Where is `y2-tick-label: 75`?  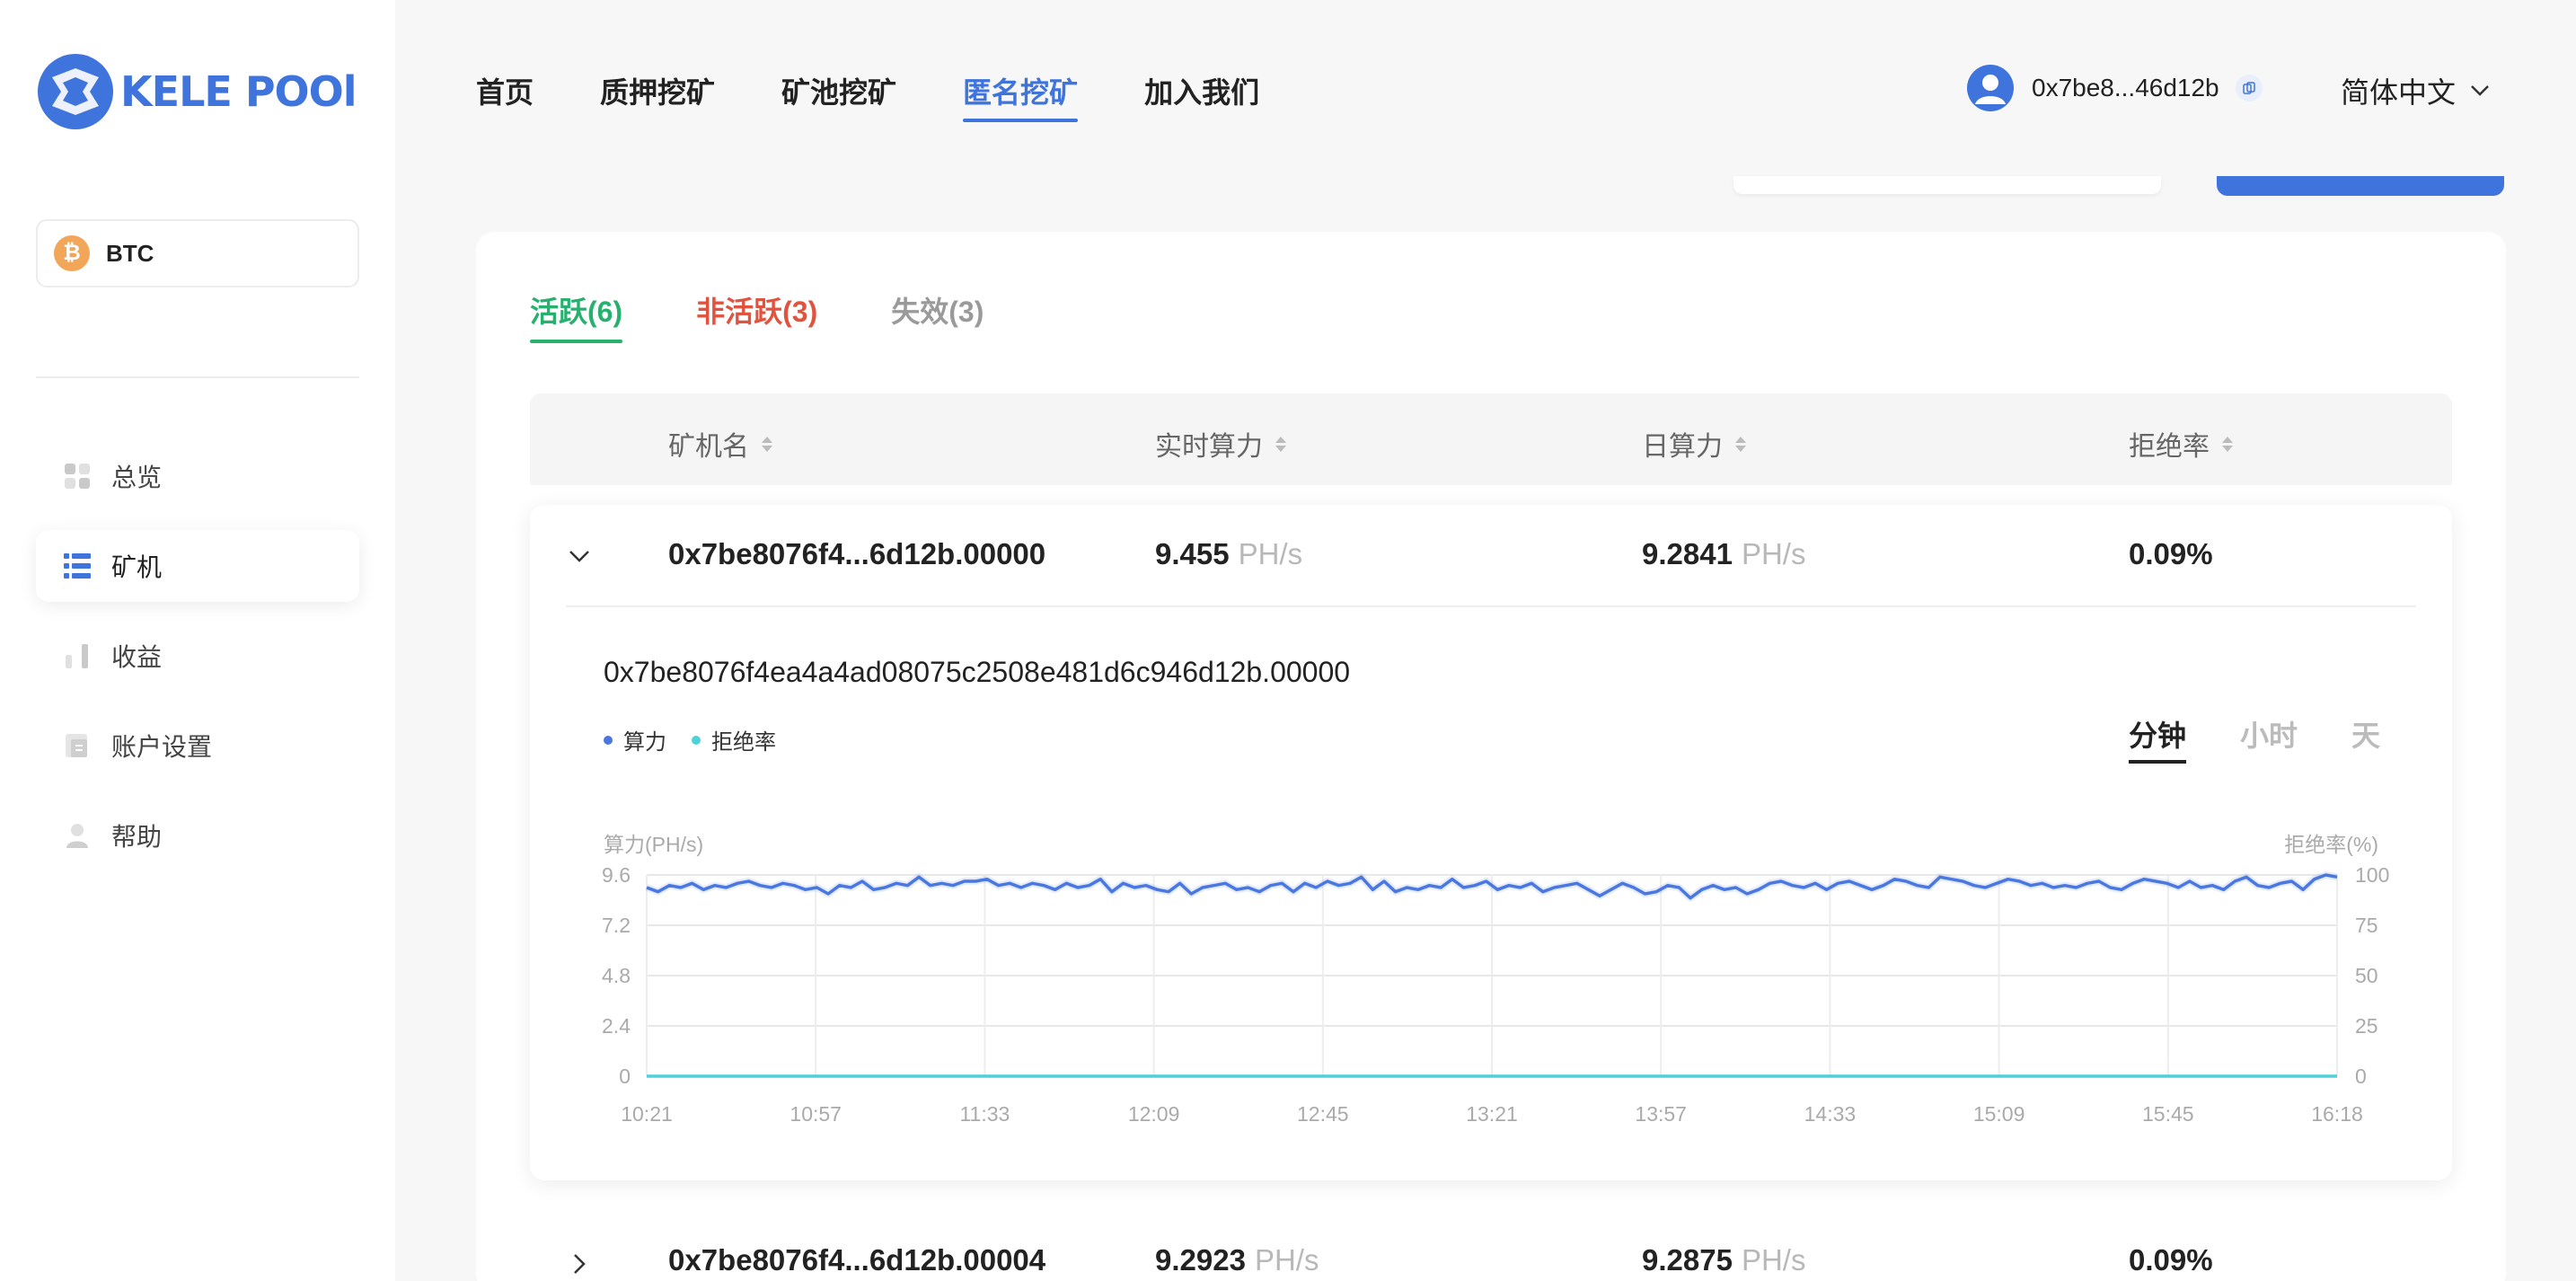
y2-tick-label: 75 is located at coordinates (2366, 925).